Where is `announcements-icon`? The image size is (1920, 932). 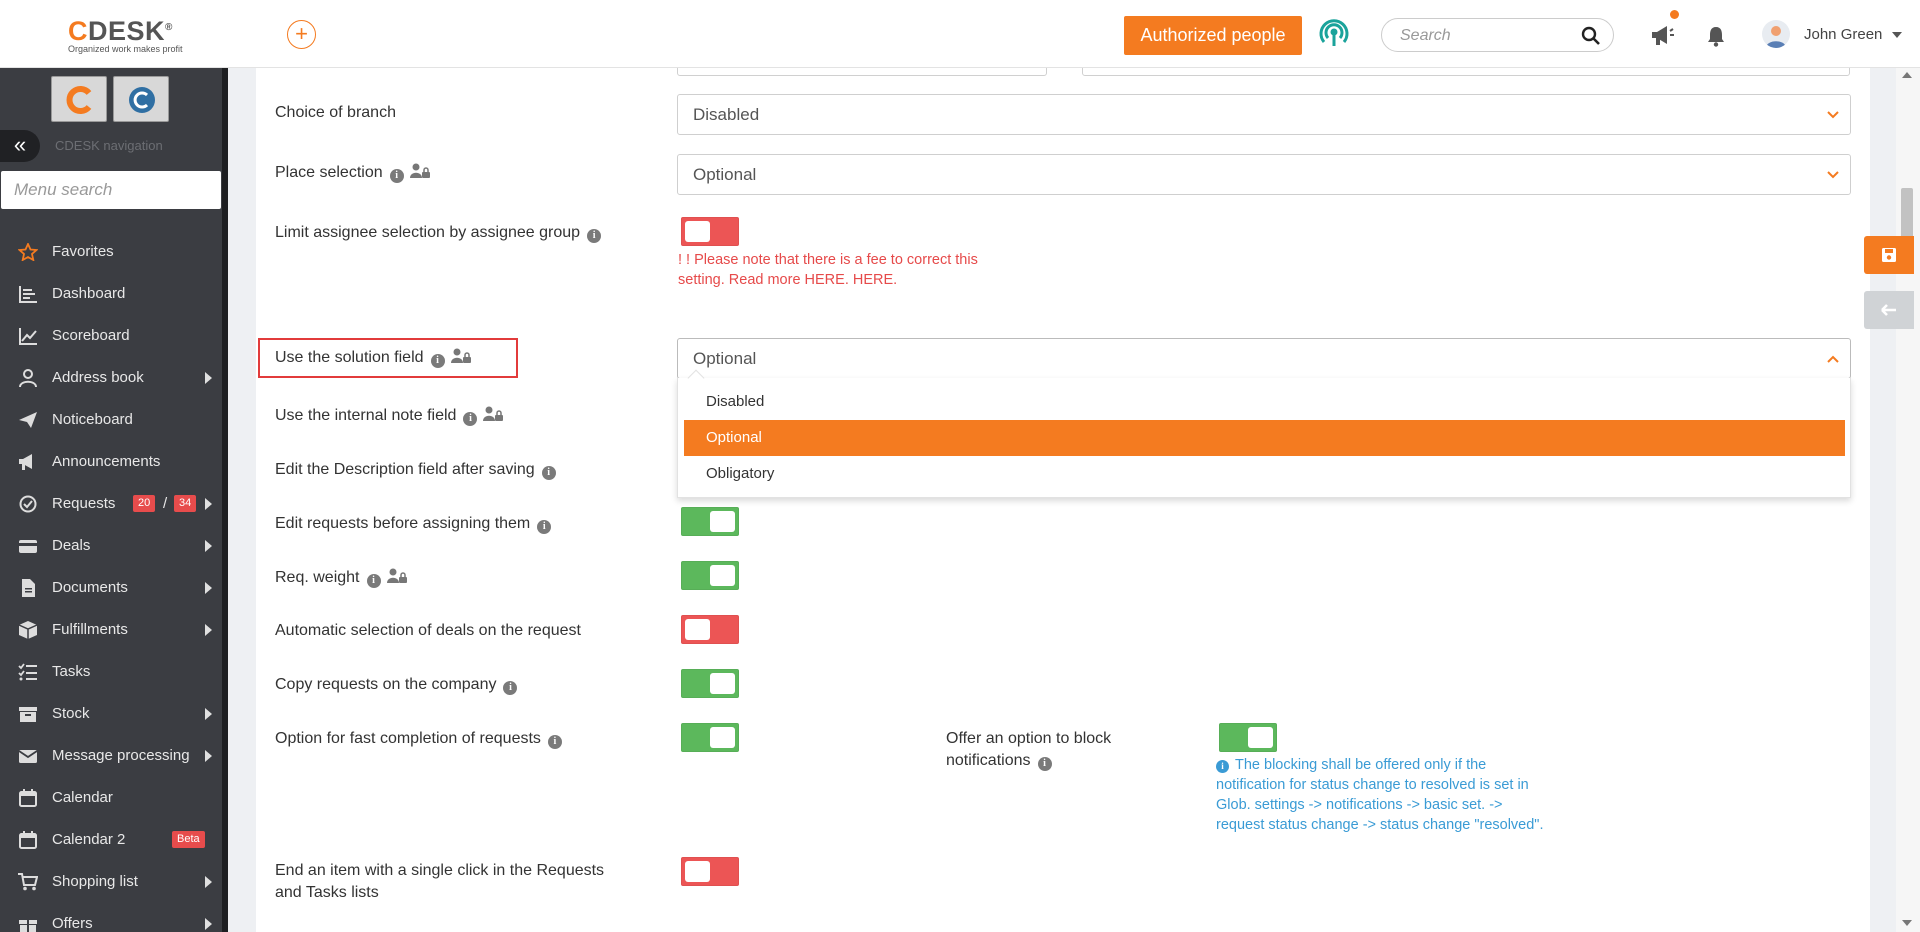 announcements-icon is located at coordinates (1662, 35).